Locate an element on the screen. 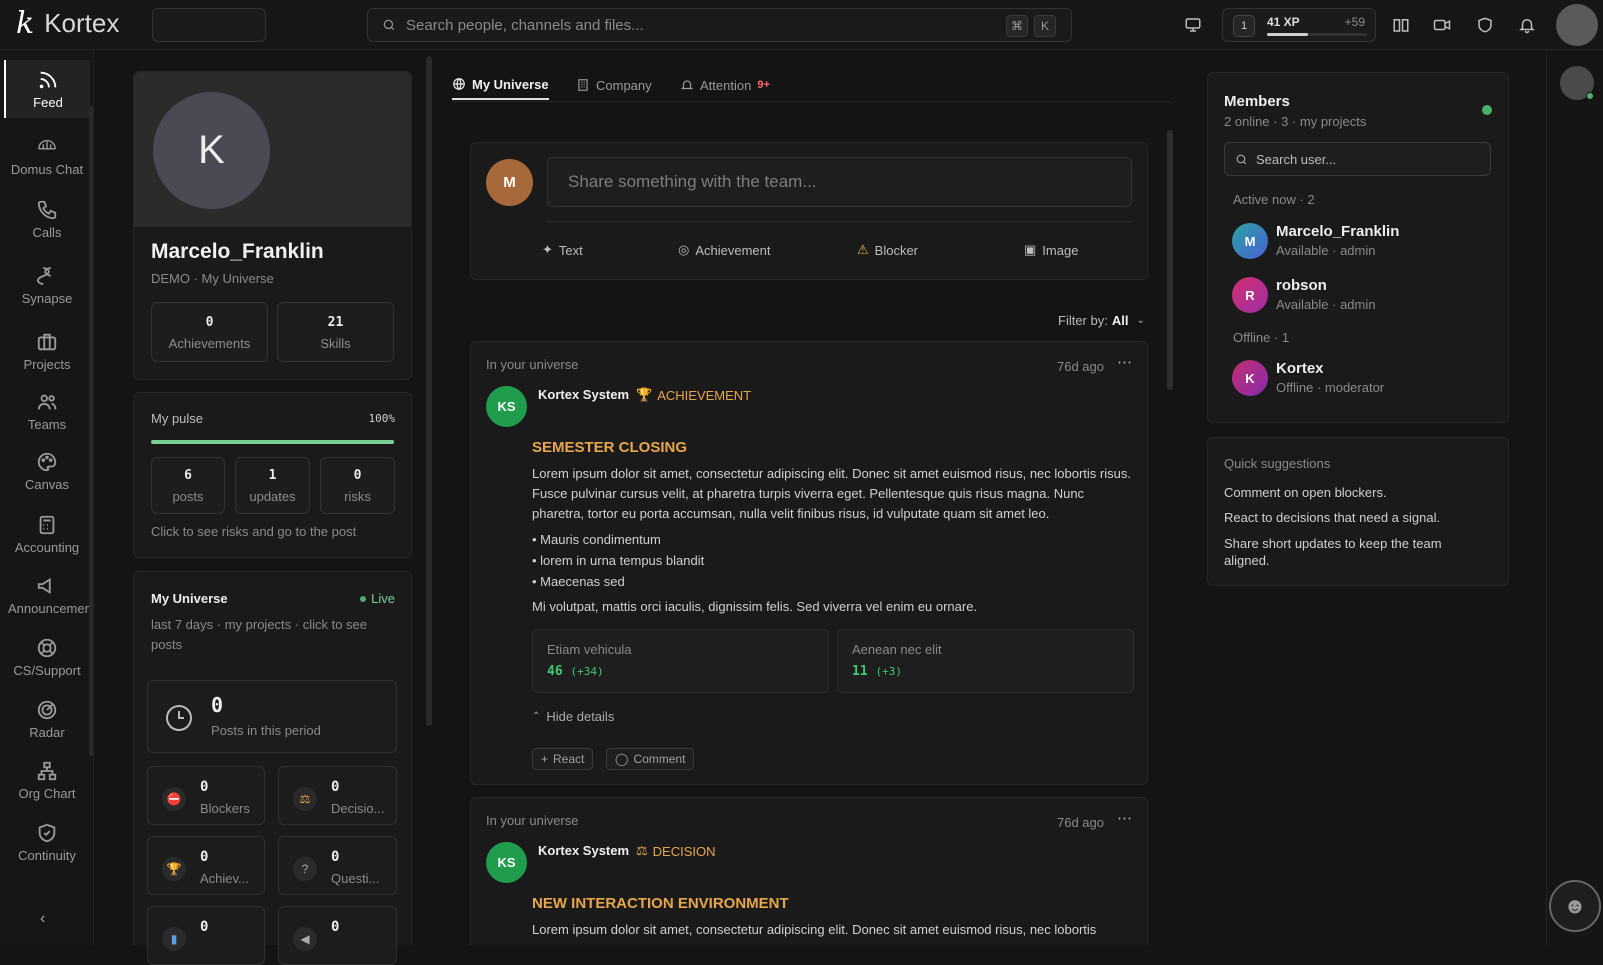 This screenshot has width=1603, height=965. tab-attention: Attention 9+ is located at coordinates (725, 85).